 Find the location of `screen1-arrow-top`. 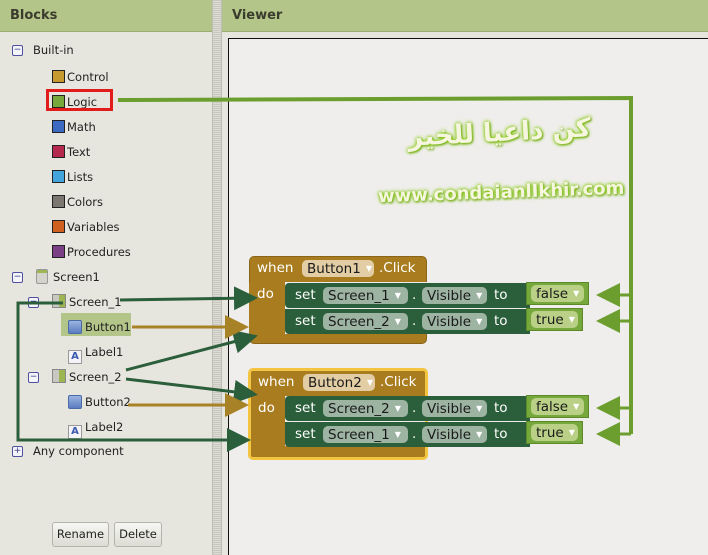

screen1-arrow-top is located at coordinates (188, 298).